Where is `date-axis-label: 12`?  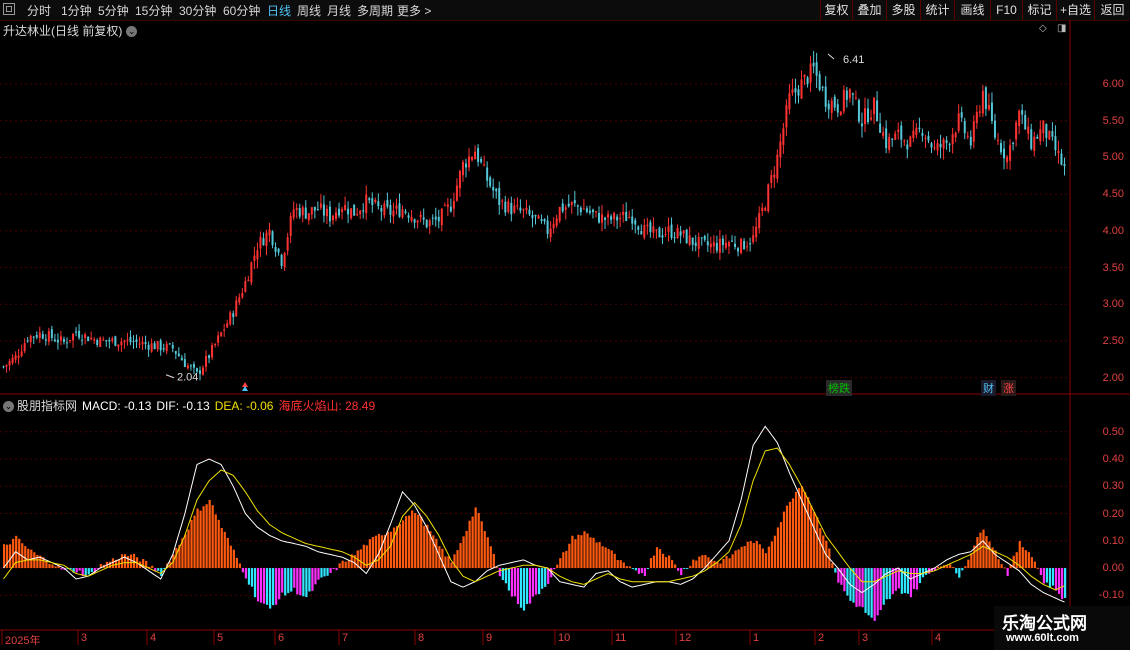
date-axis-label: 12 is located at coordinates (685, 638).